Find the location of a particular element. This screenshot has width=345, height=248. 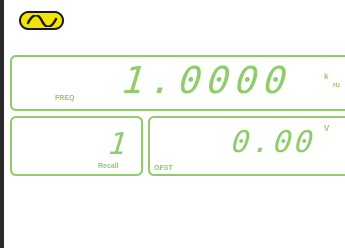

frequency-value: 1.0000 is located at coordinates (208, 80).